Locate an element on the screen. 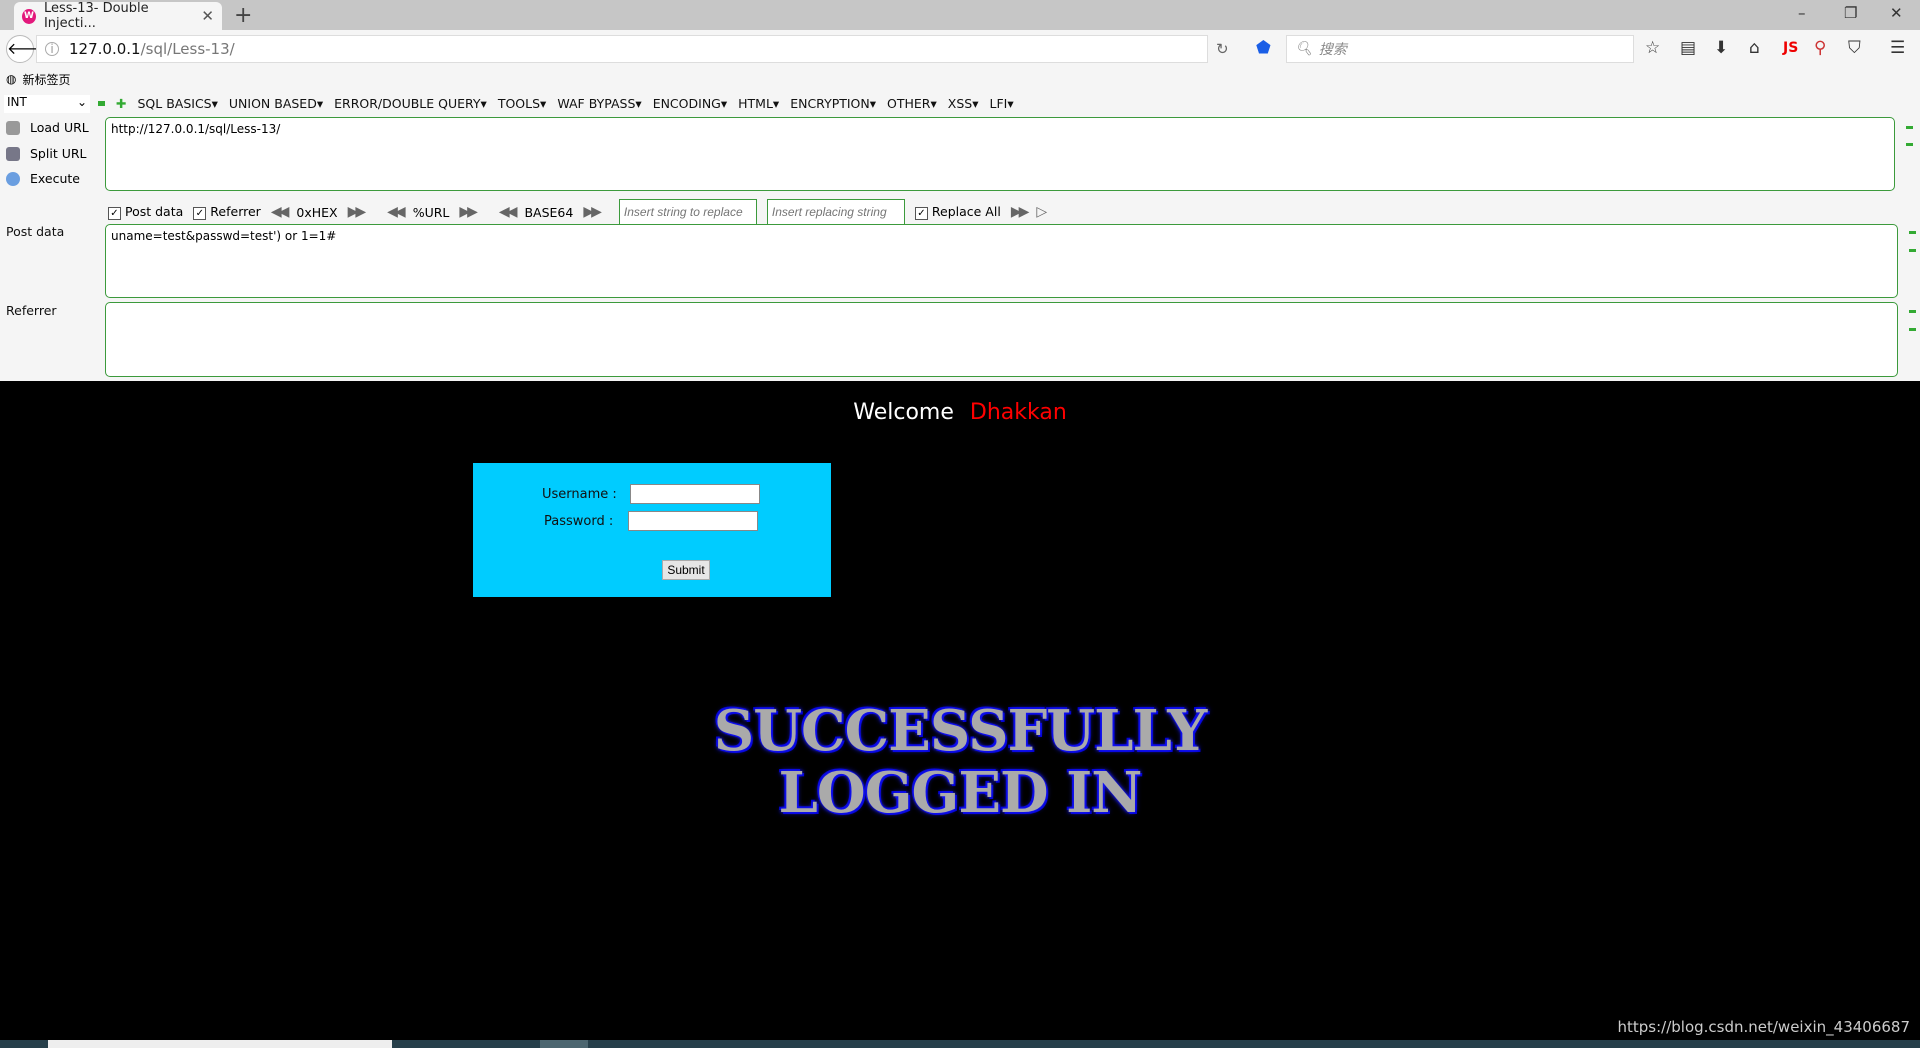 This screenshot has width=1920, height=1048. menu-encryption: ENCRYPTION▾ is located at coordinates (833, 103).